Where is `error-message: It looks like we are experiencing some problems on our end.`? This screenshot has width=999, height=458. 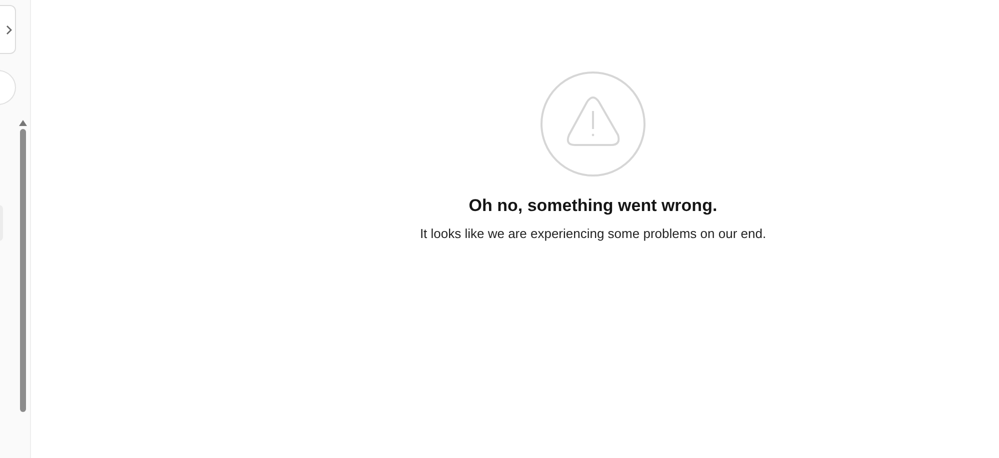
error-message: It looks like we are experiencing some problems on our end. is located at coordinates (593, 233).